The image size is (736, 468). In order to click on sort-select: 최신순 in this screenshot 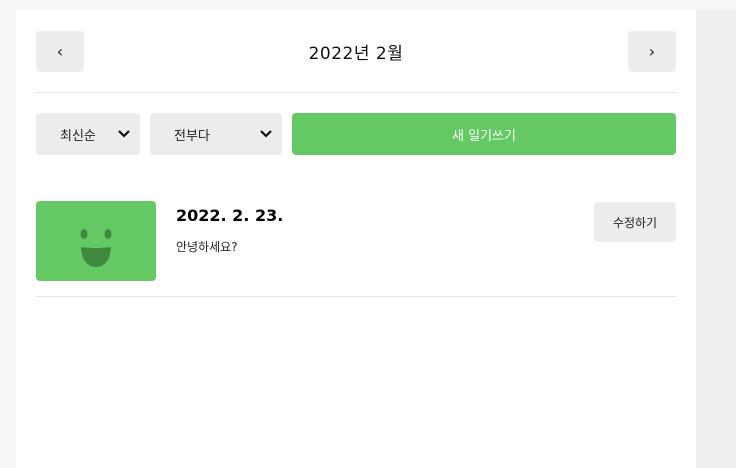, I will do `click(88, 134)`.